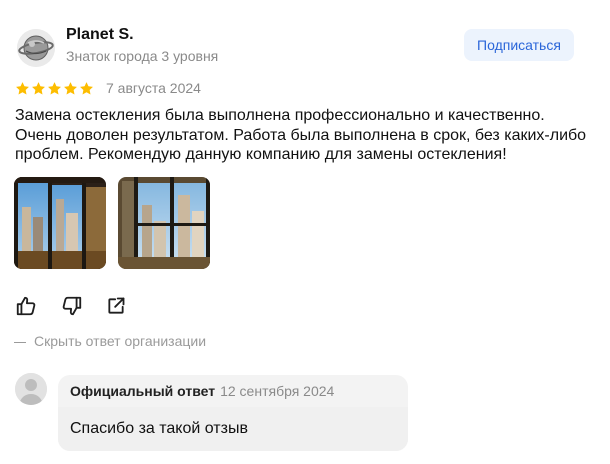 The image size is (610, 464). I want to click on author-name: Planet S., so click(100, 35).